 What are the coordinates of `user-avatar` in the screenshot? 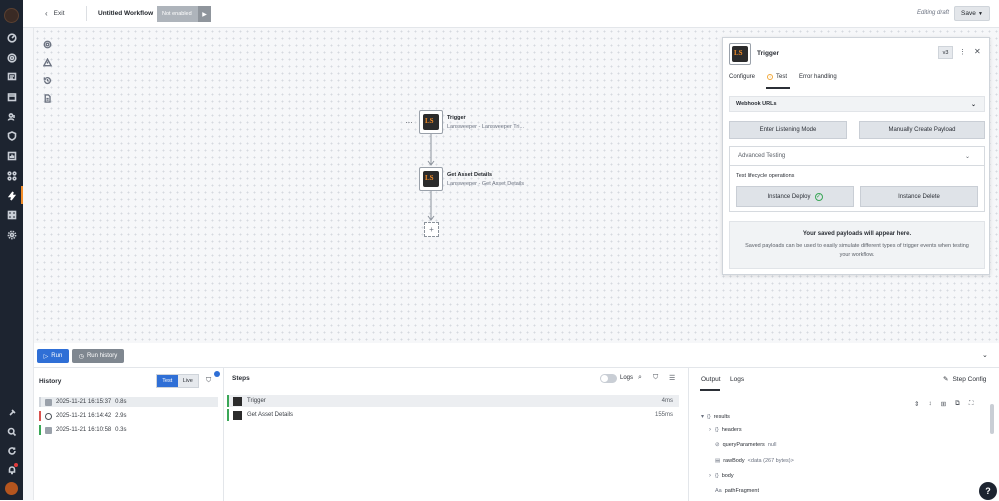 It's located at (11, 488).